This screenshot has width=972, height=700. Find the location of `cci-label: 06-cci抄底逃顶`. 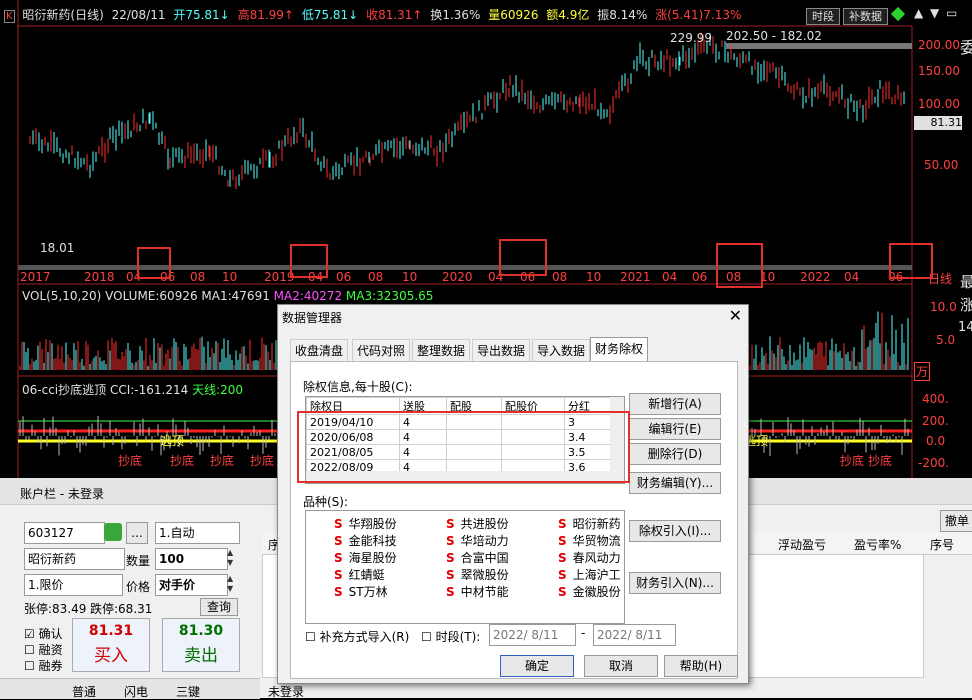

cci-label: 06-cci抄底逃顶 is located at coordinates (64, 390).